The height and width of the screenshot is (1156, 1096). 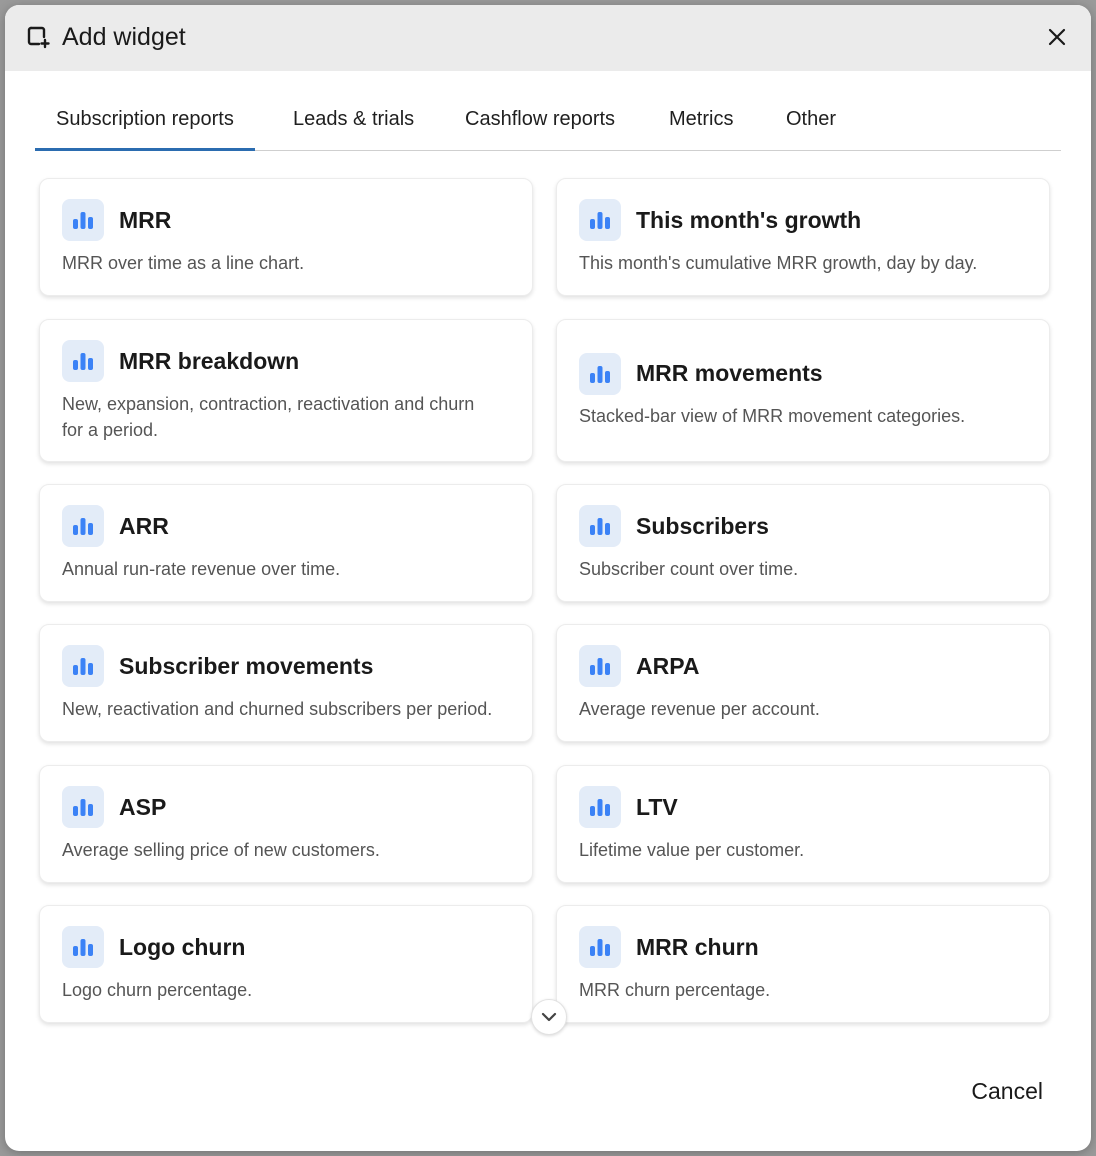 What do you see at coordinates (145, 220) in the screenshot?
I see `widget-title: MRR` at bounding box center [145, 220].